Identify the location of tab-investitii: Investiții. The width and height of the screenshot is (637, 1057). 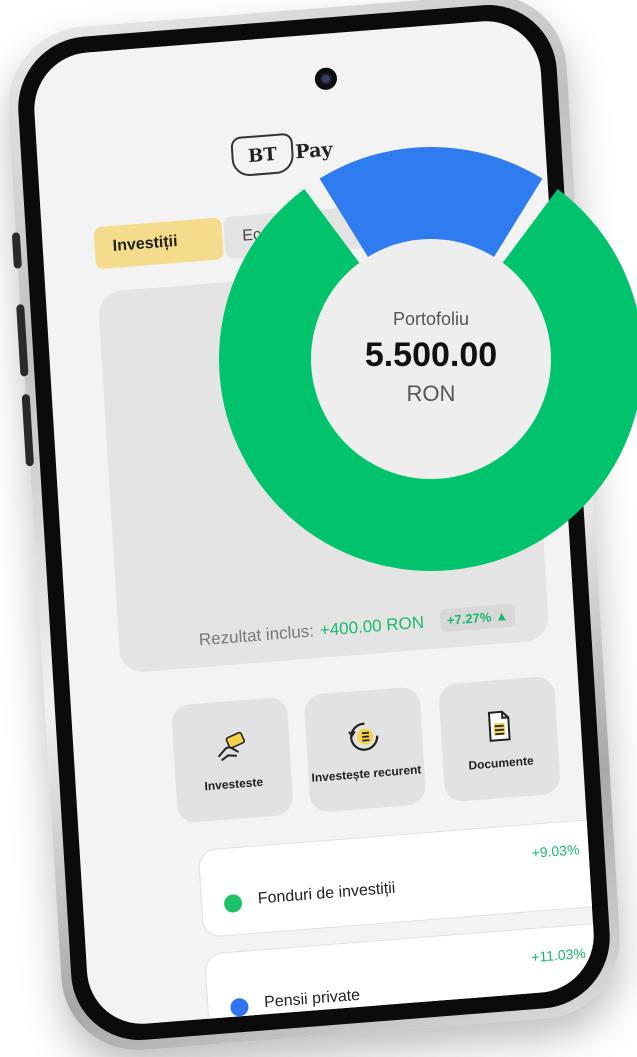
(158, 243).